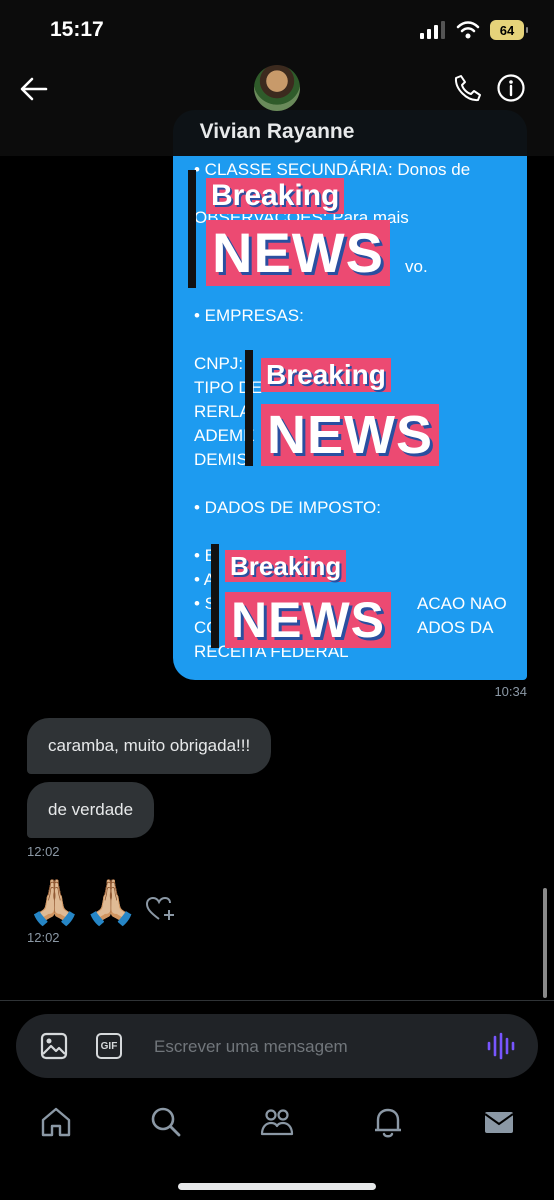  What do you see at coordinates (219, 363) in the screenshot?
I see `sent-text-line: CNPJ:` at bounding box center [219, 363].